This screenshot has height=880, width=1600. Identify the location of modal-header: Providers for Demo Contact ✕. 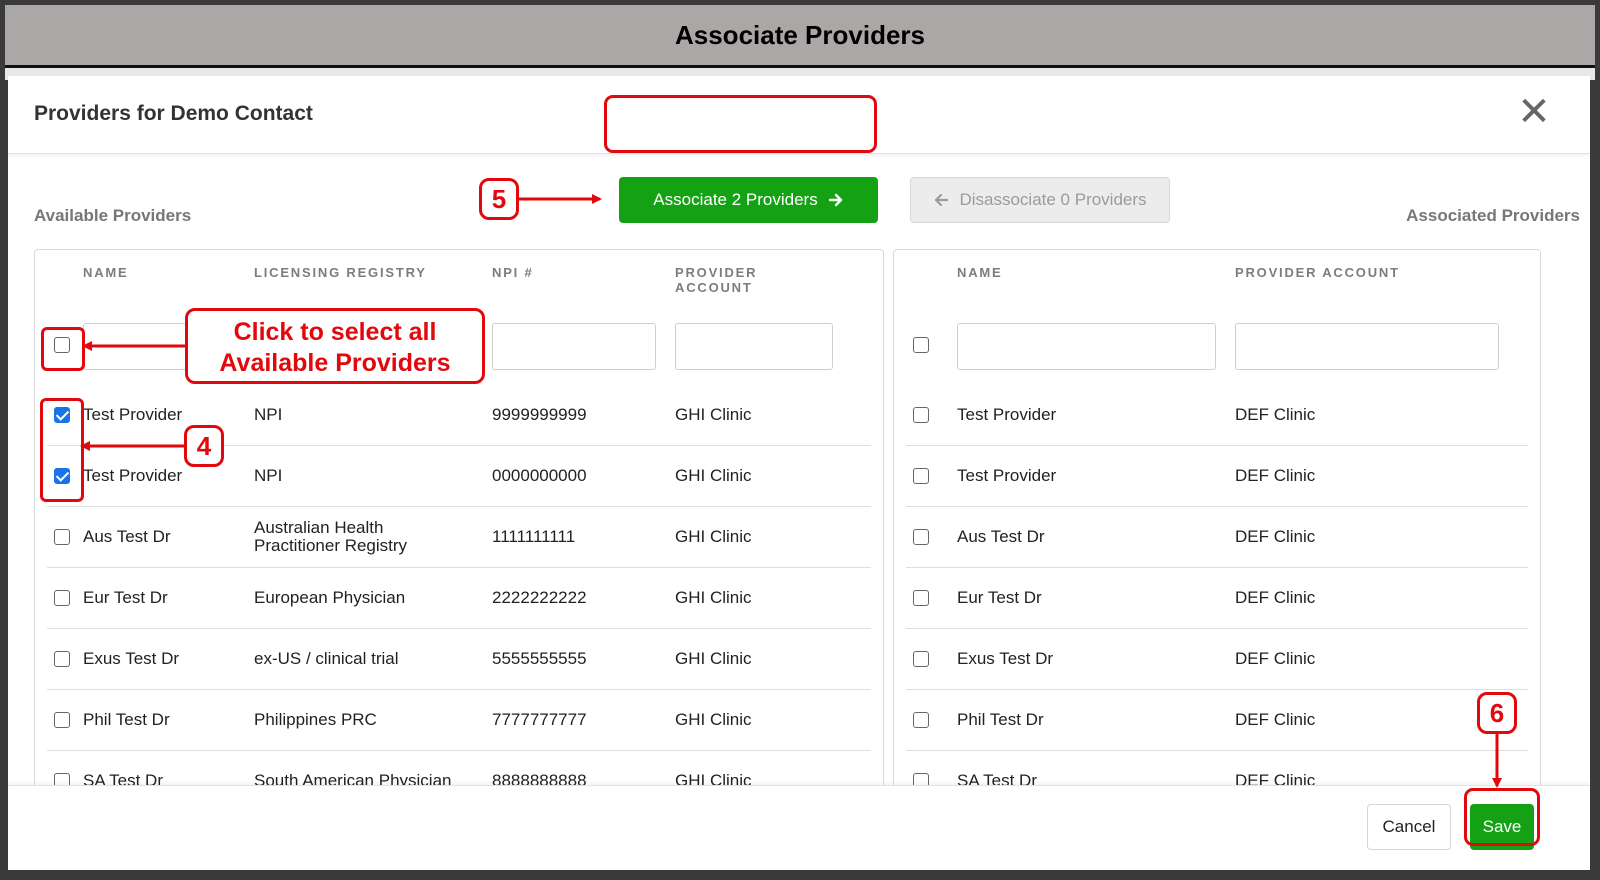
(799, 115).